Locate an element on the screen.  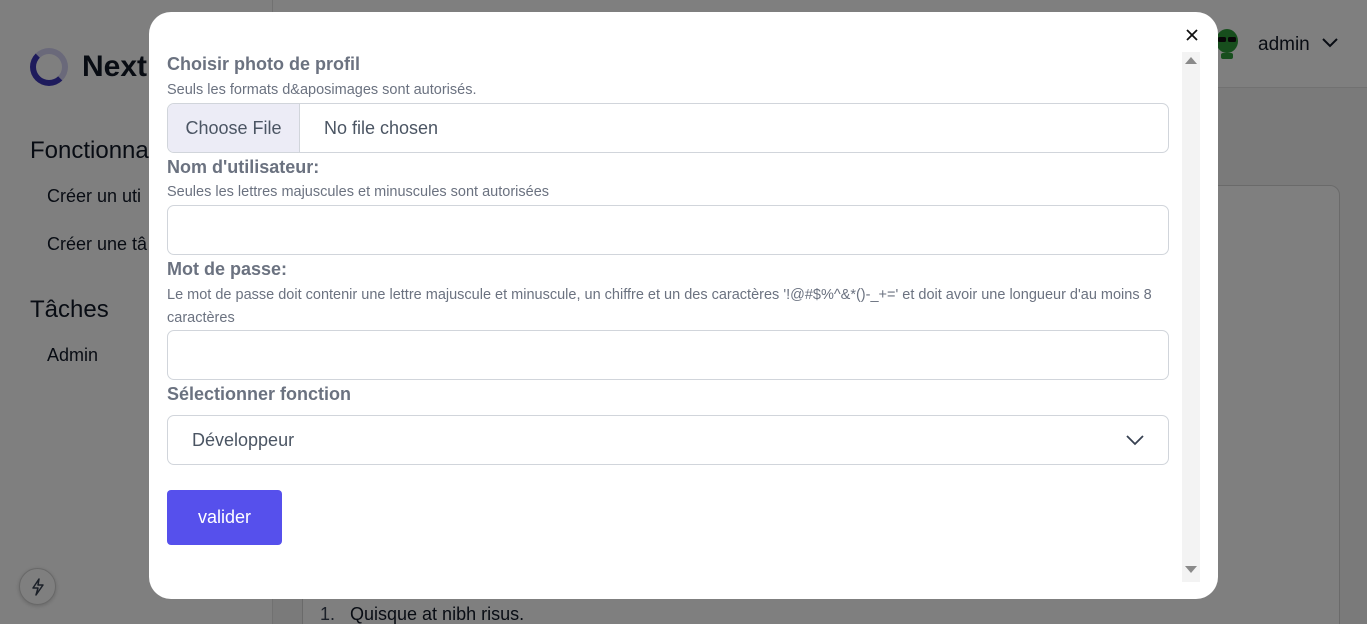
scrollbar is located at coordinates (1191, 317).